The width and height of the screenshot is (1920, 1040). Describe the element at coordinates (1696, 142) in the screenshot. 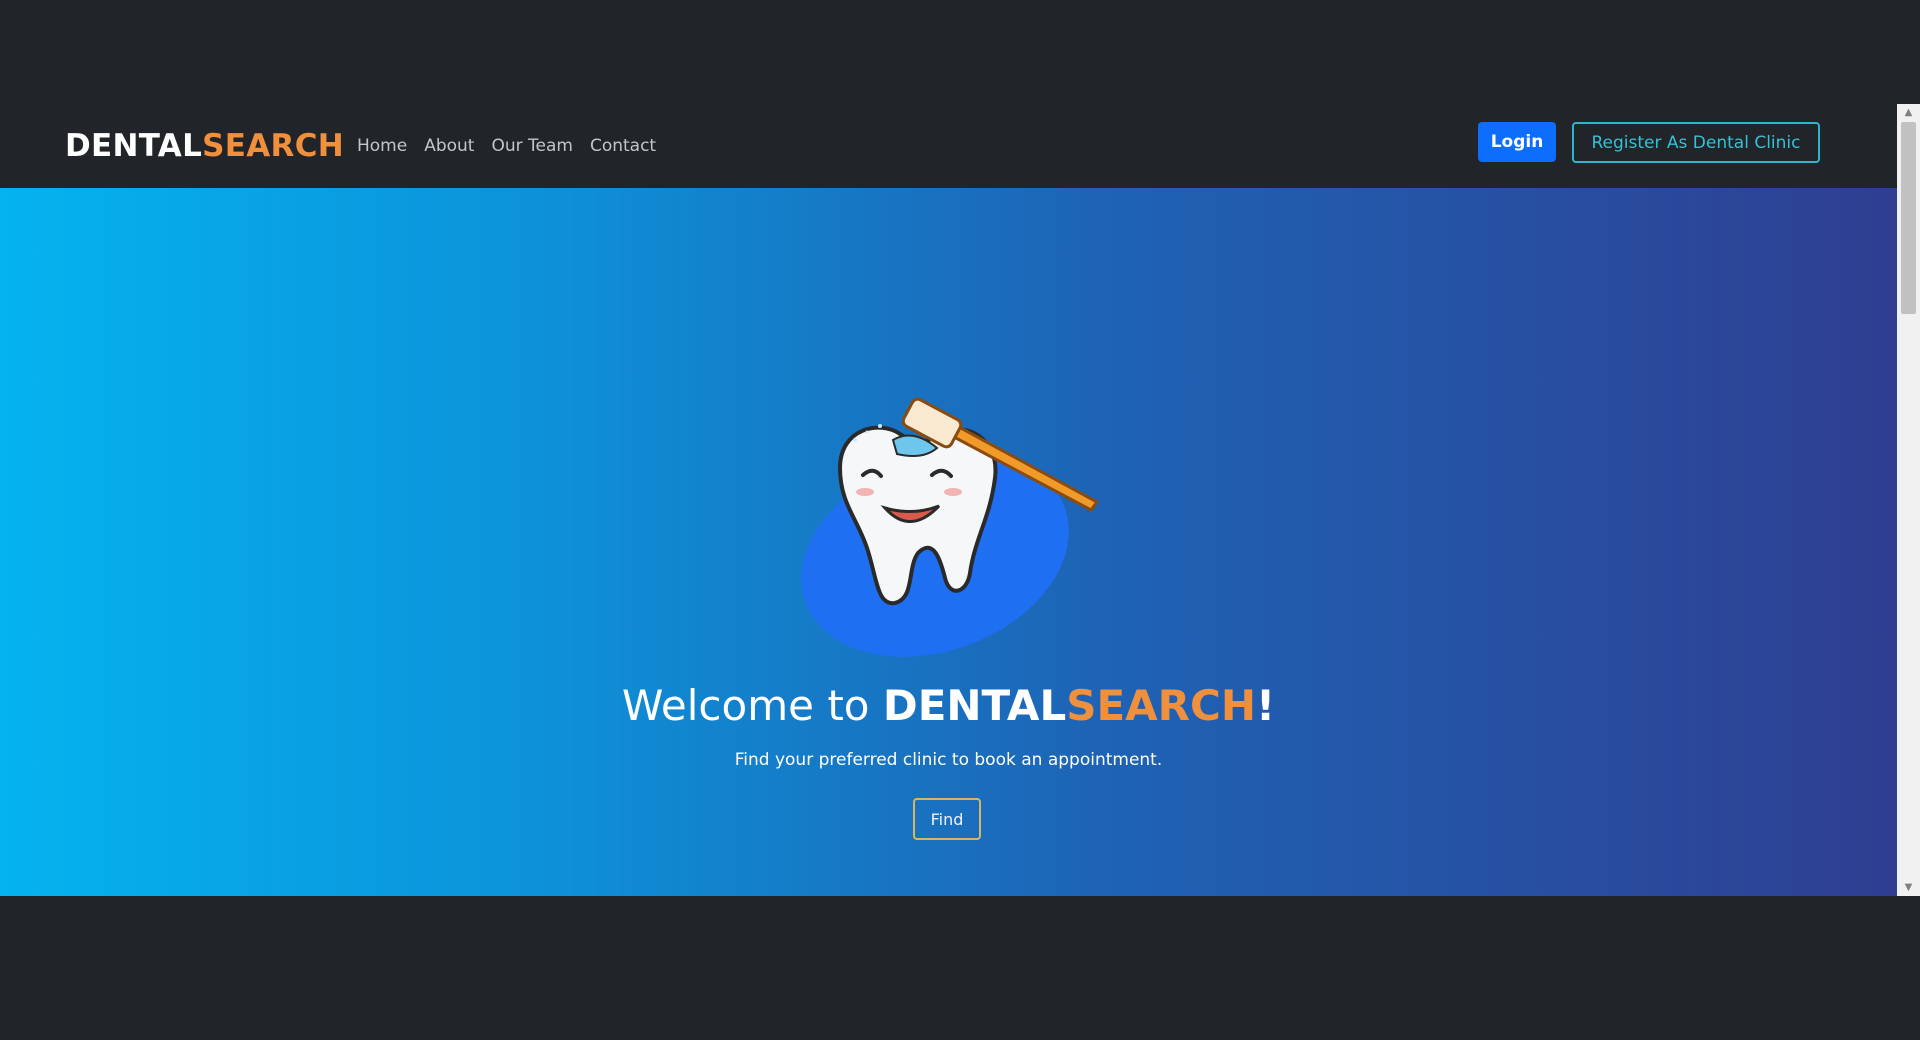

I see `register-dental-clinic-button: Register As Dental Clinic` at that location.